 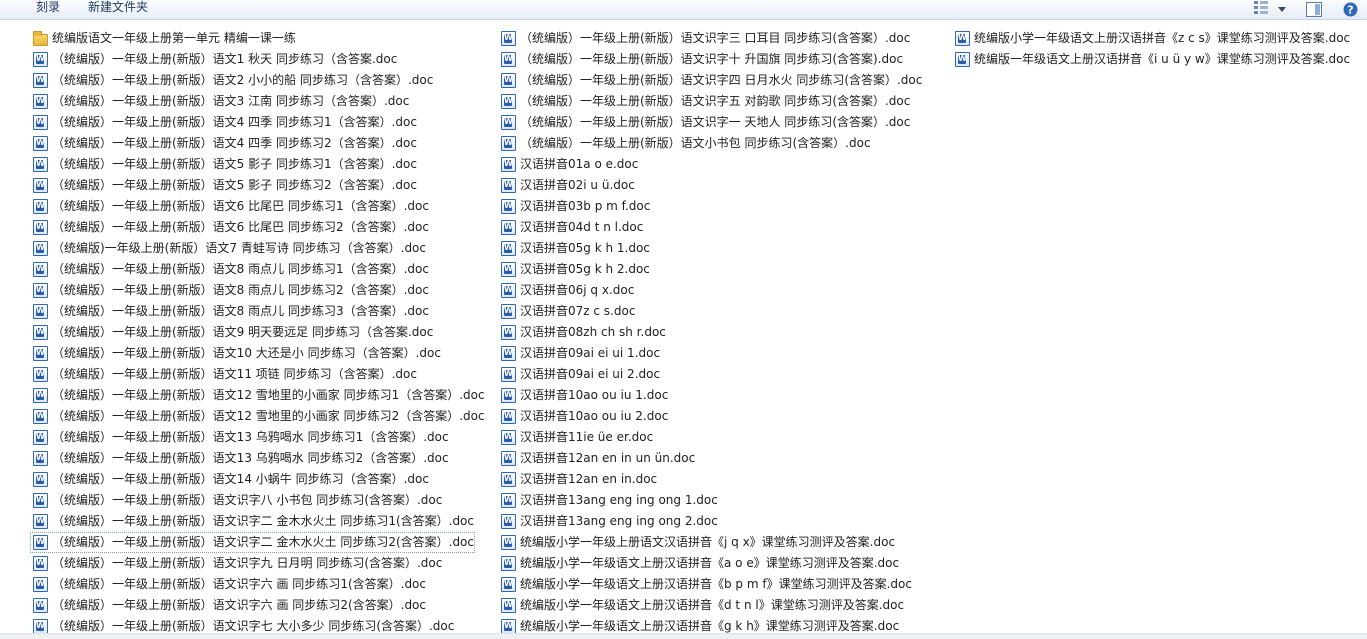 I want to click on file-item: （统编版）一年级上册(新版）语文1 秋天 同步练习（含答案.doc, so click(x=252, y=59).